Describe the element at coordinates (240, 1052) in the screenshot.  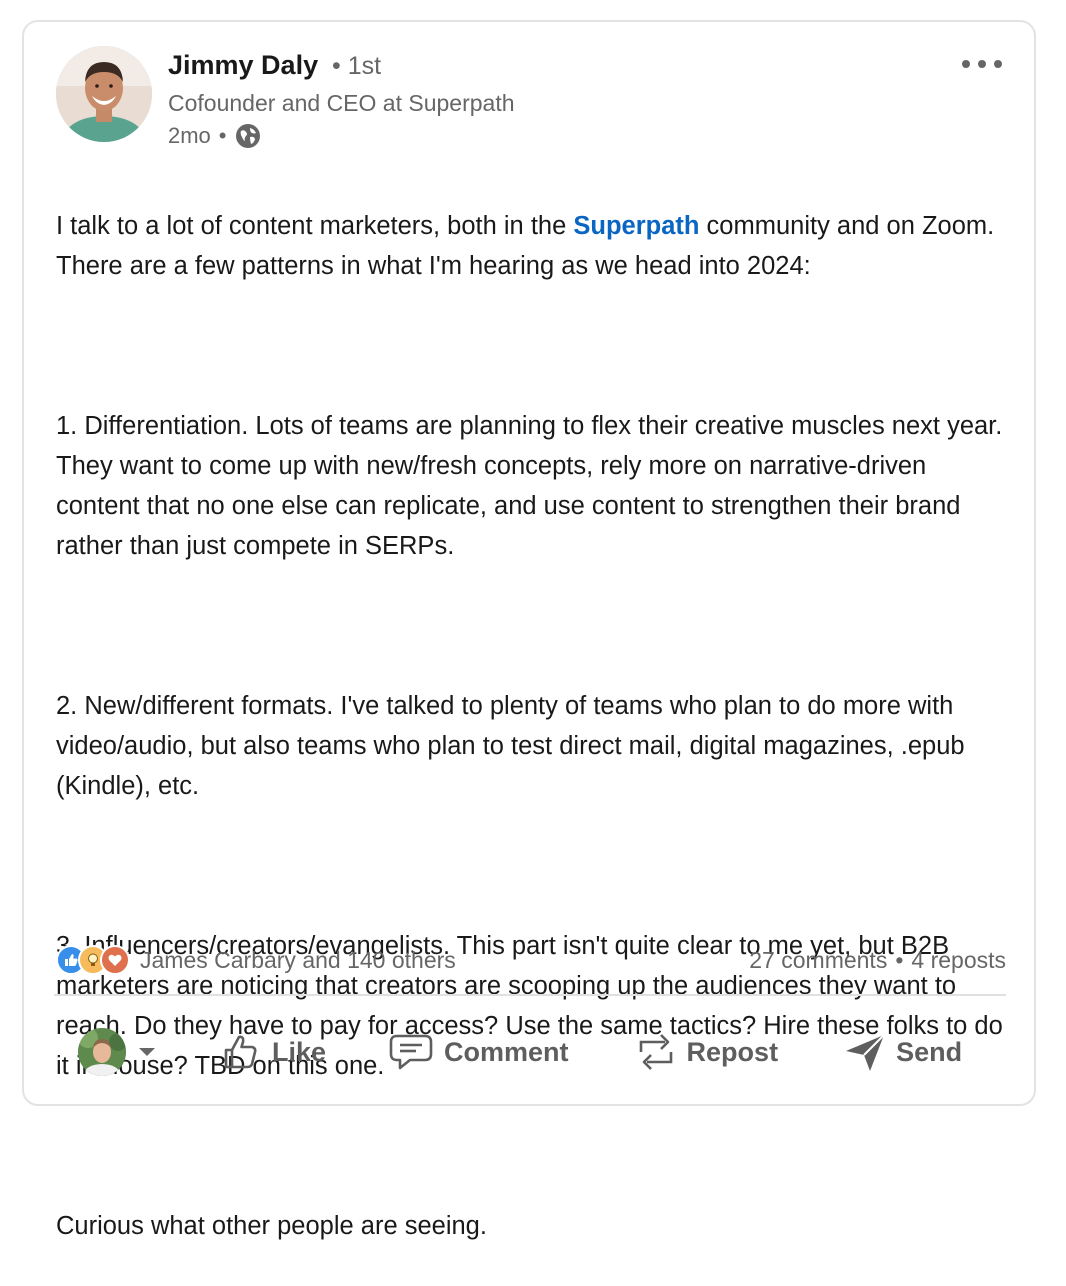
I see `like-icon` at that location.